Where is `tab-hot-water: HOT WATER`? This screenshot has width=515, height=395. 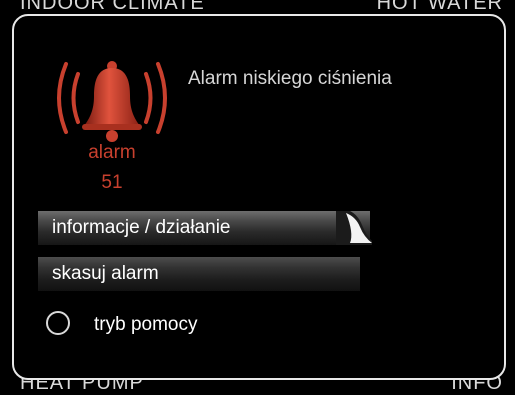 tab-hot-water: HOT WATER is located at coordinates (439, 7).